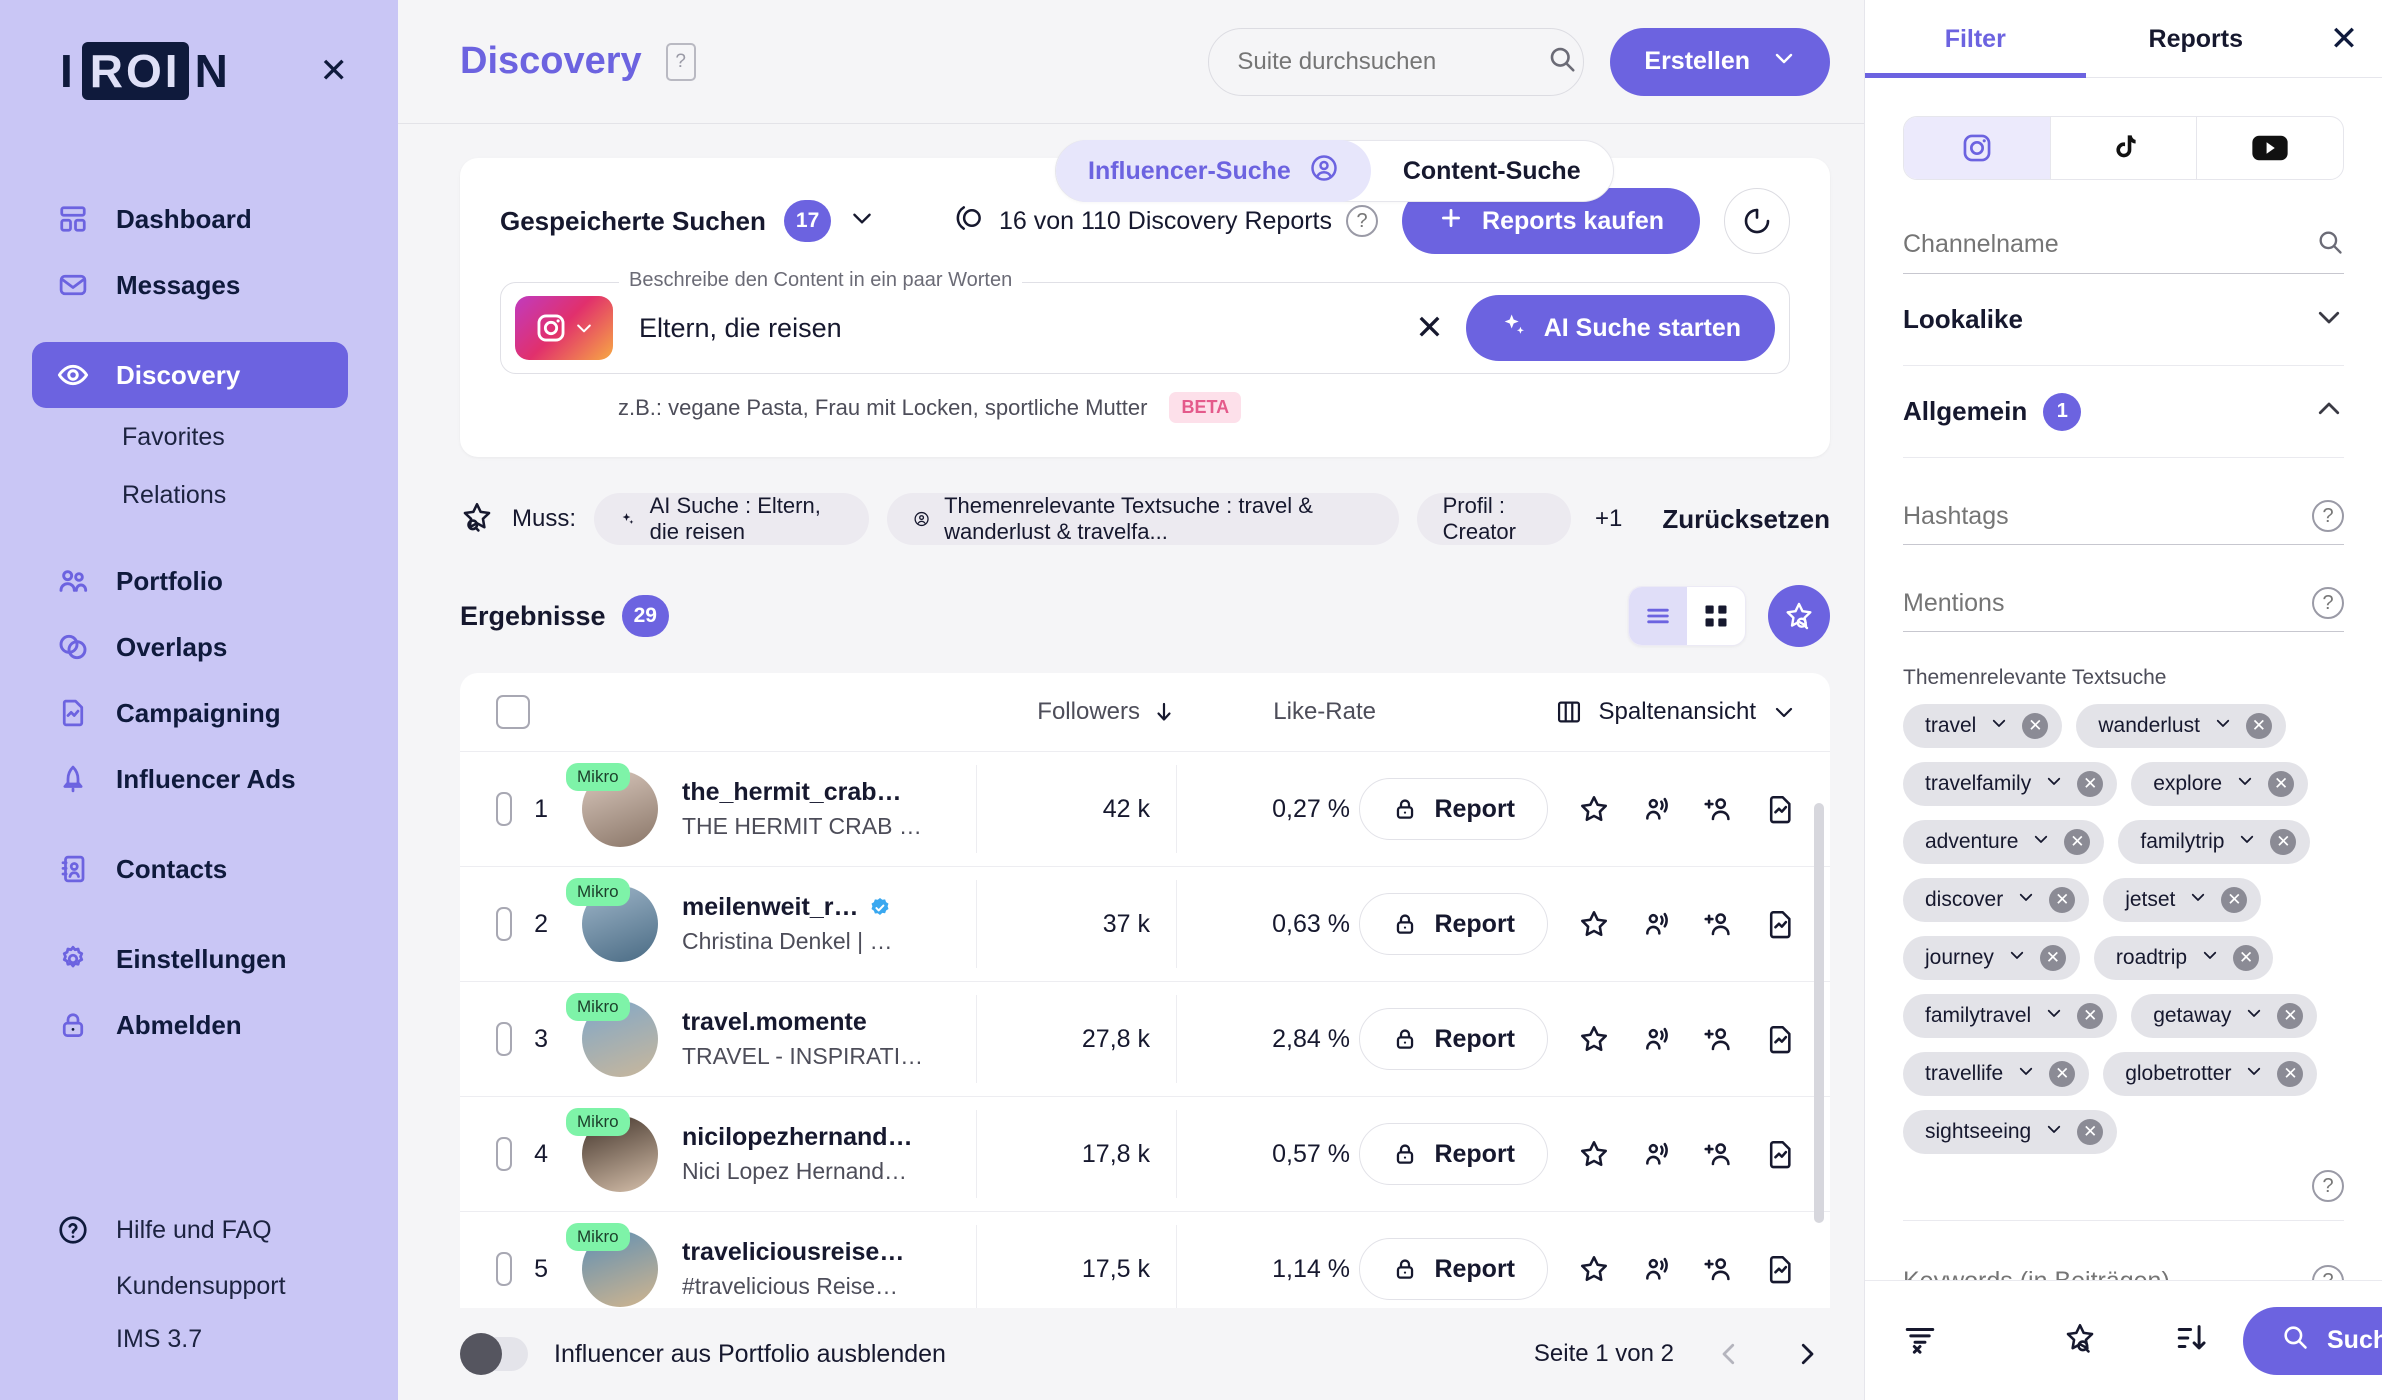 The height and width of the screenshot is (1400, 2382). What do you see at coordinates (564, 328) in the screenshot?
I see `network-select-instagram` at bounding box center [564, 328].